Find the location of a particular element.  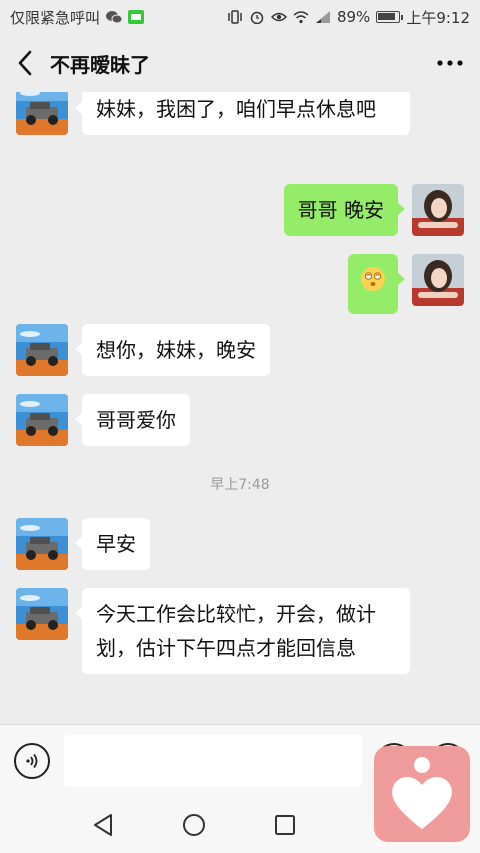

heart-app-icon is located at coordinates (422, 793).